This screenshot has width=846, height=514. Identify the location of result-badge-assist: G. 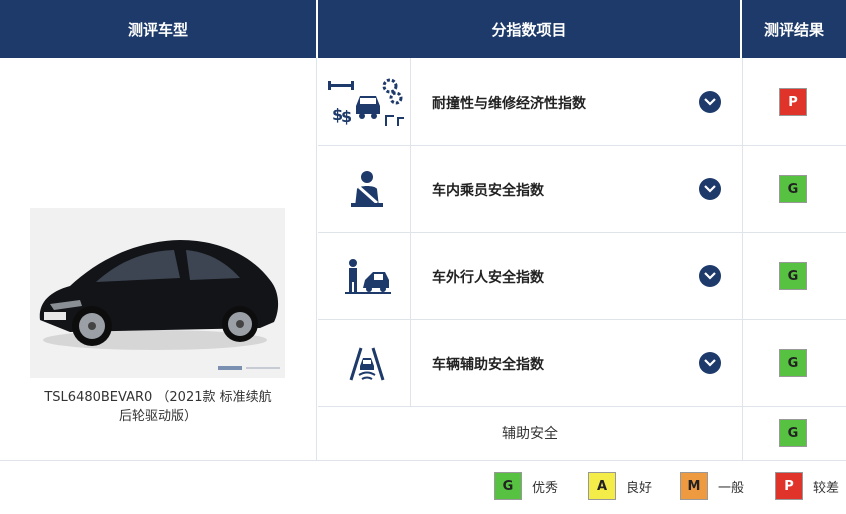
(793, 363).